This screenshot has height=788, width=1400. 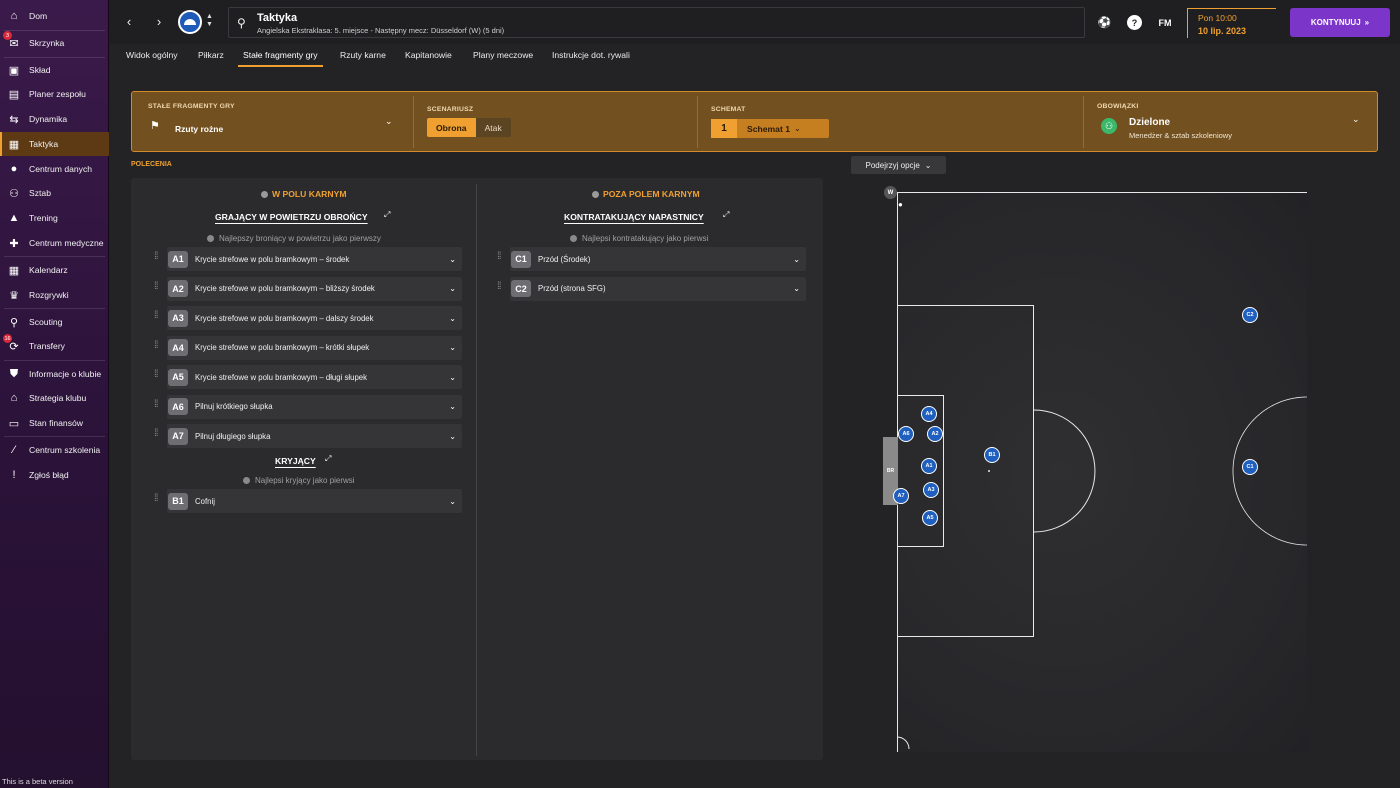 What do you see at coordinates (1340, 22) in the screenshot?
I see `continue-button: KONTYNUUJ»` at bounding box center [1340, 22].